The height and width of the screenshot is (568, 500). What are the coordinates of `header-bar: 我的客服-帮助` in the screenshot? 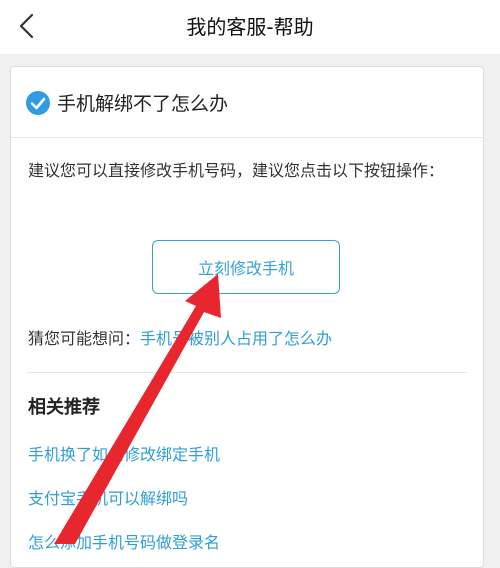 It's located at (250, 27).